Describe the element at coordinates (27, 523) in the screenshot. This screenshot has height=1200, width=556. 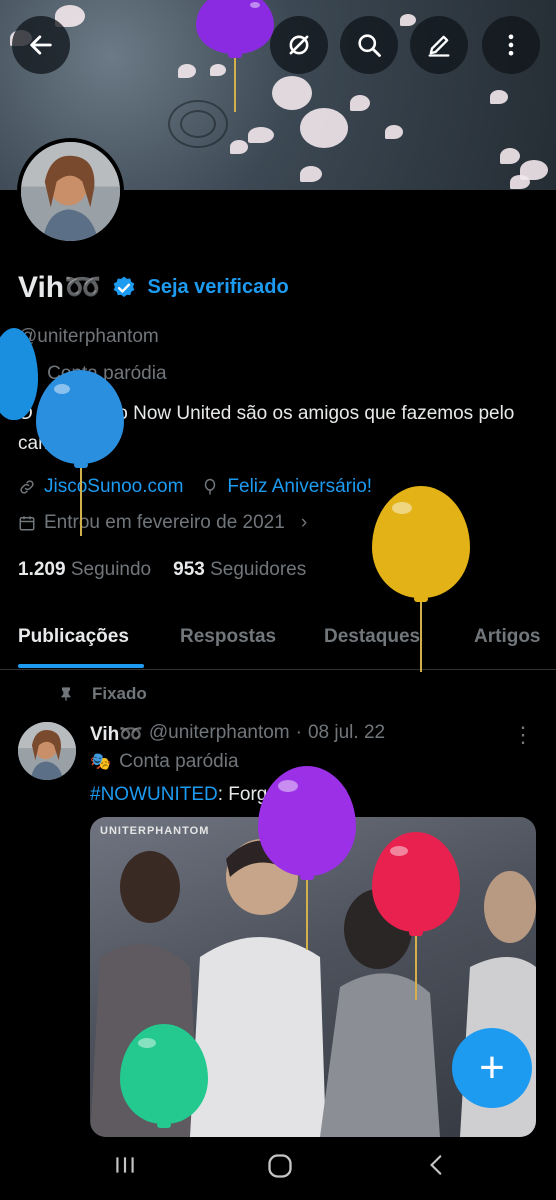
I see `calendar-icon` at that location.